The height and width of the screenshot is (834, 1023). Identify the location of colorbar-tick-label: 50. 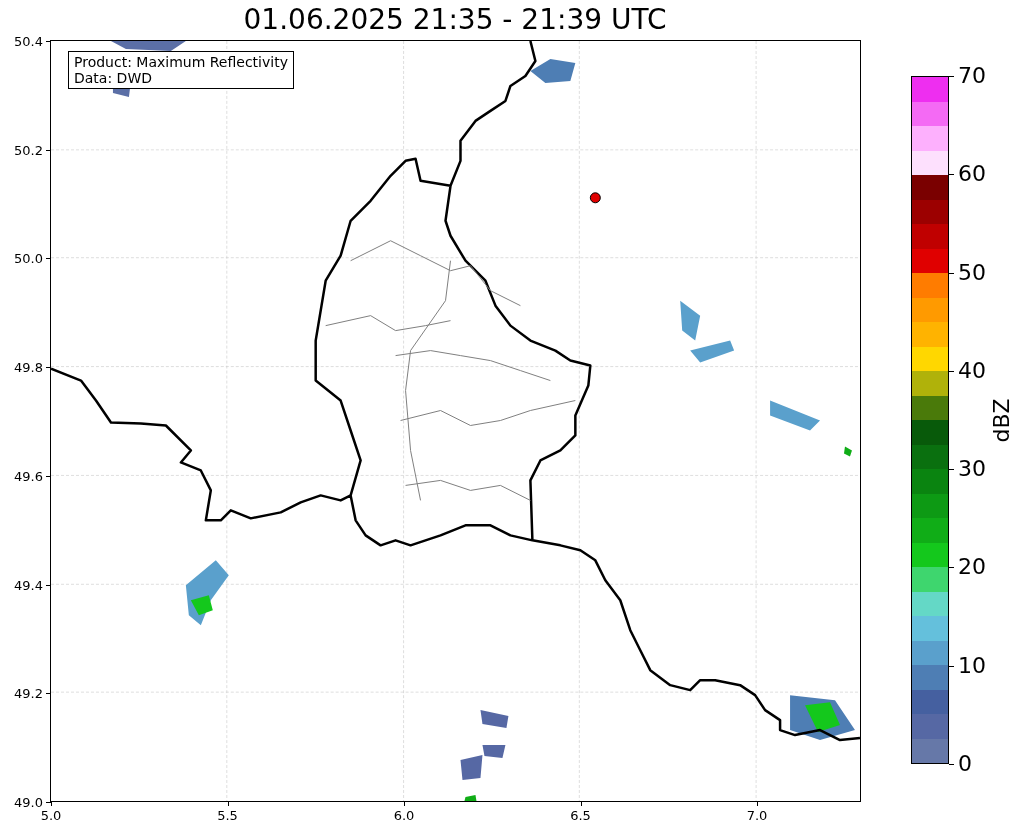
(972, 272).